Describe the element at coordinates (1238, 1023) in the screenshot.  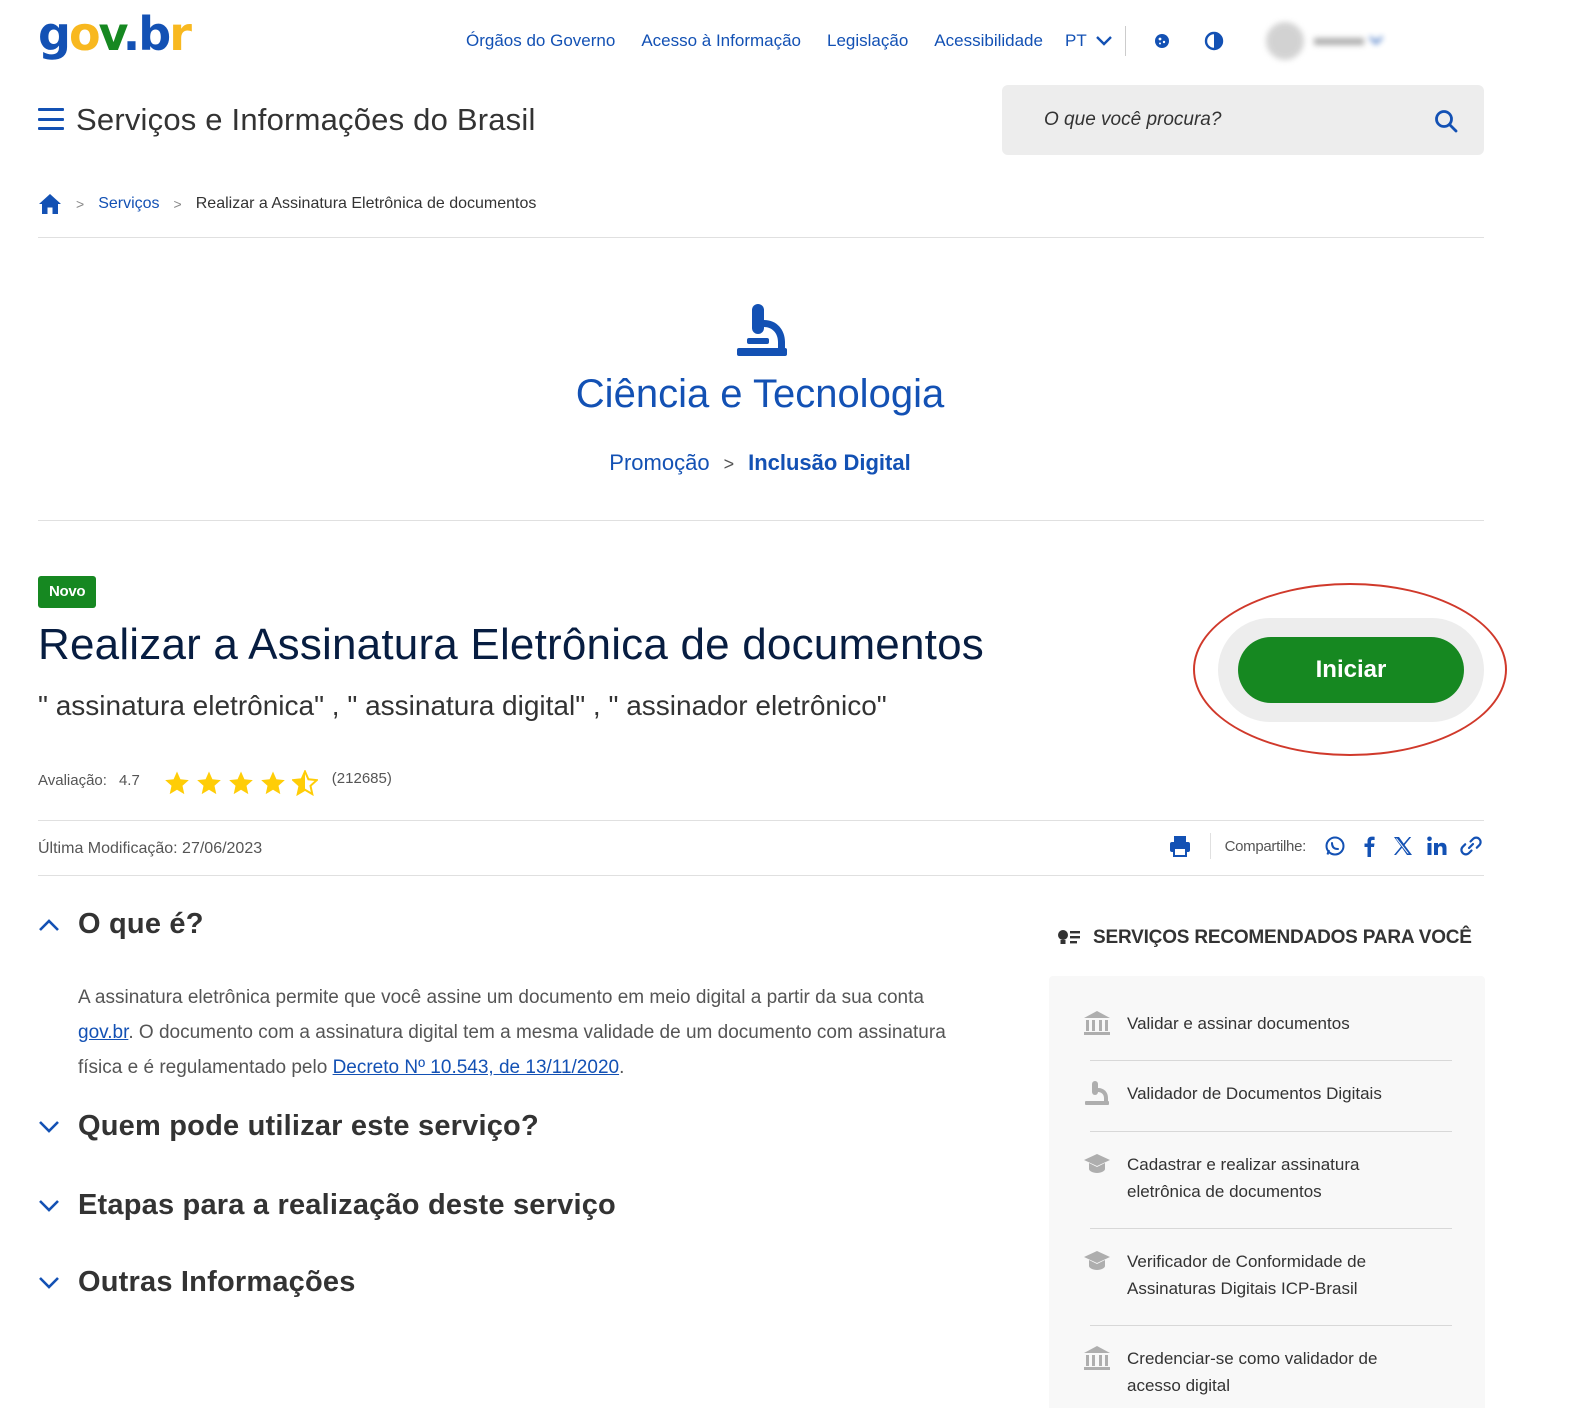
I see `recommended-item-label: Validar e assinar documentos` at that location.